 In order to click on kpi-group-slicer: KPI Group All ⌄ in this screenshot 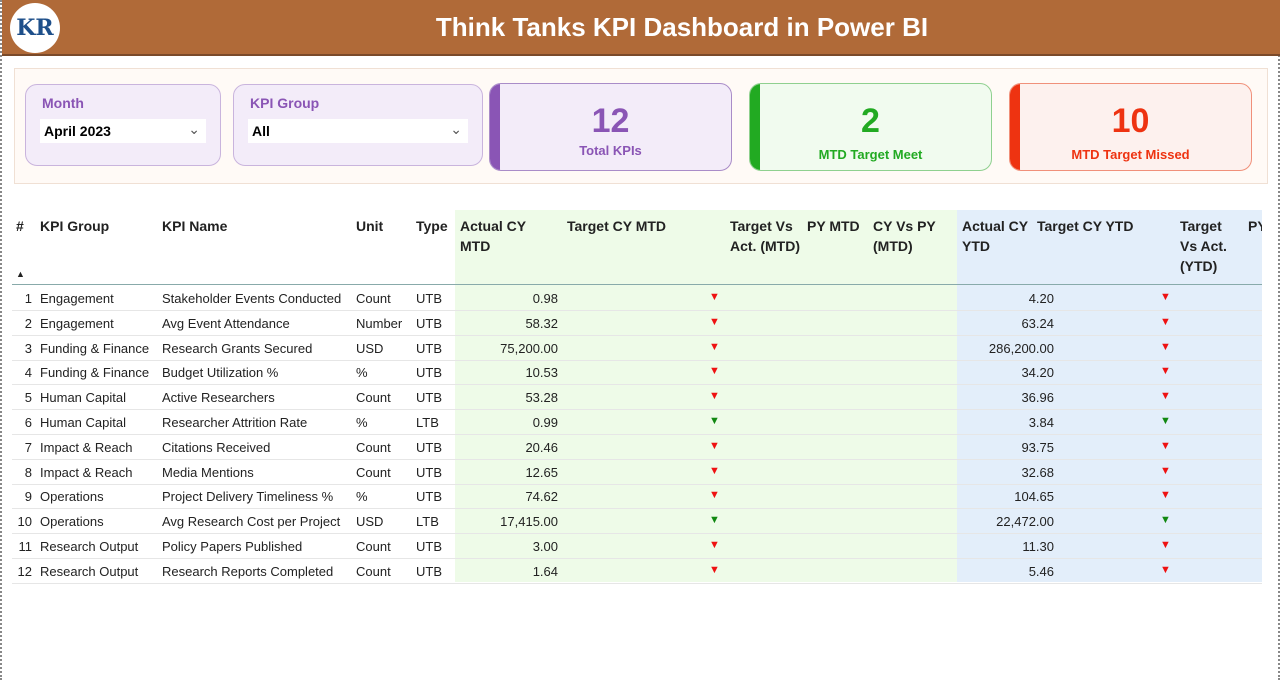, I will do `click(358, 125)`.